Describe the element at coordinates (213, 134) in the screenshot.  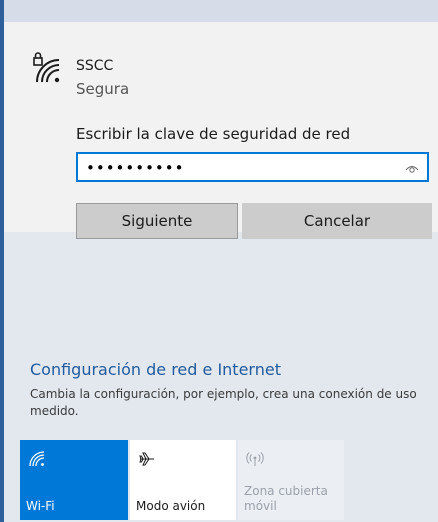
I see `security-key-label: Escribir la clave de seguridad de red` at that location.